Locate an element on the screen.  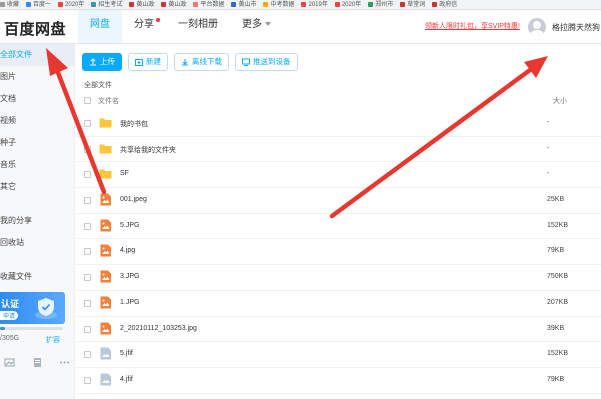
document-tool-icon is located at coordinates (37, 362).